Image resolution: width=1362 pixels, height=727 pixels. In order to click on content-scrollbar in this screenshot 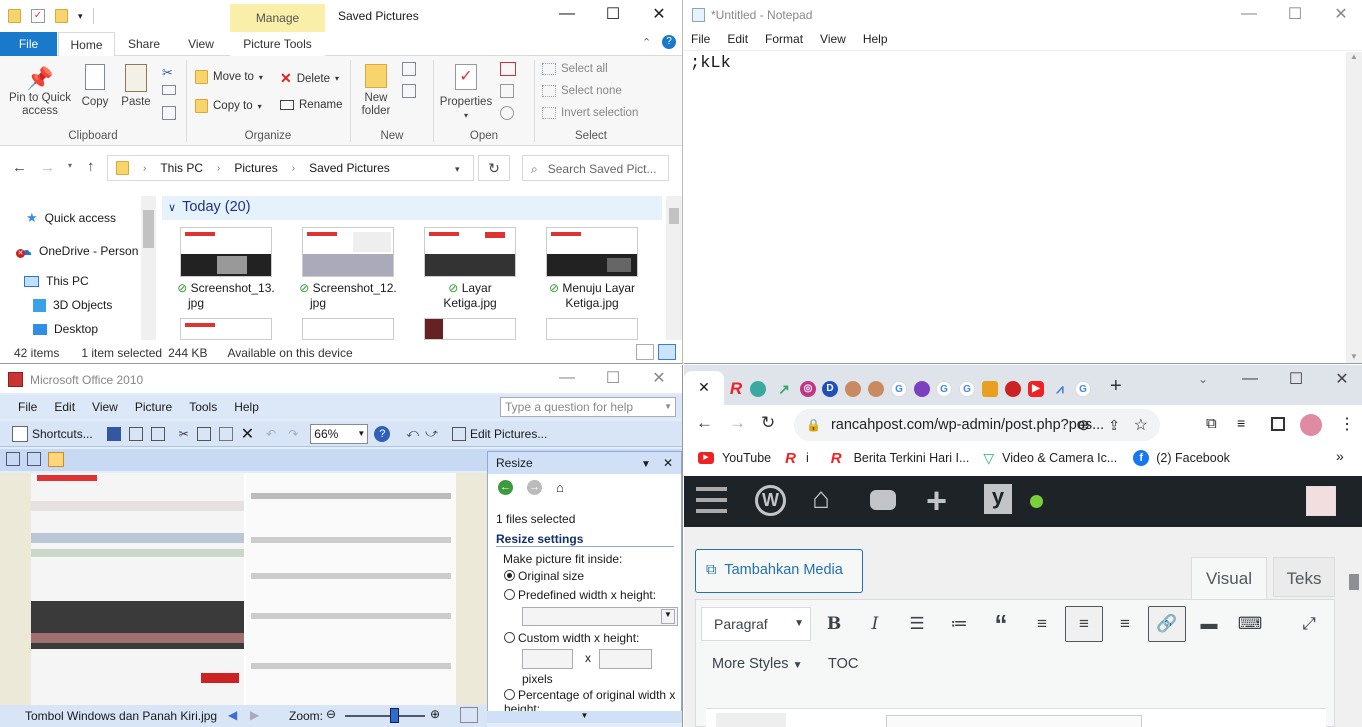, I will do `click(674, 268)`.